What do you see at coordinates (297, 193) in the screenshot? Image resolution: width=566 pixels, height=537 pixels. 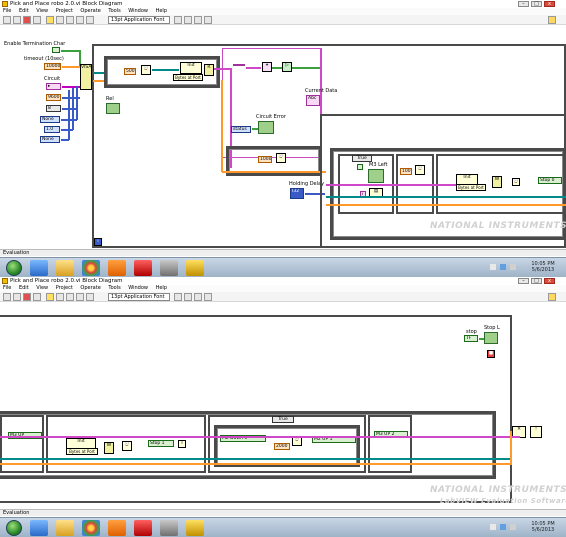 I see `holding-delay-control: I32` at bounding box center [297, 193].